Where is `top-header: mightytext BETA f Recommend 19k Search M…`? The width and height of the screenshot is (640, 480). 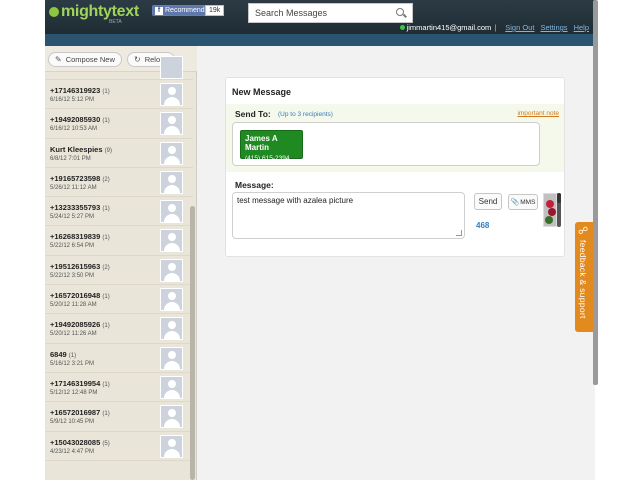
top-header: mightytext BETA f Recommend 19k Search M… is located at coordinates (320, 17).